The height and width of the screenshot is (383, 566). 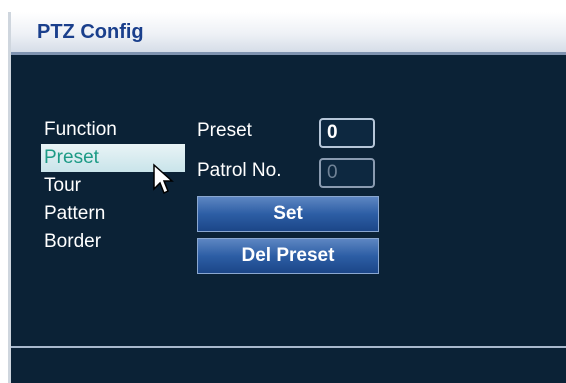 I want to click on menu-item-border: Border, so click(x=71, y=242).